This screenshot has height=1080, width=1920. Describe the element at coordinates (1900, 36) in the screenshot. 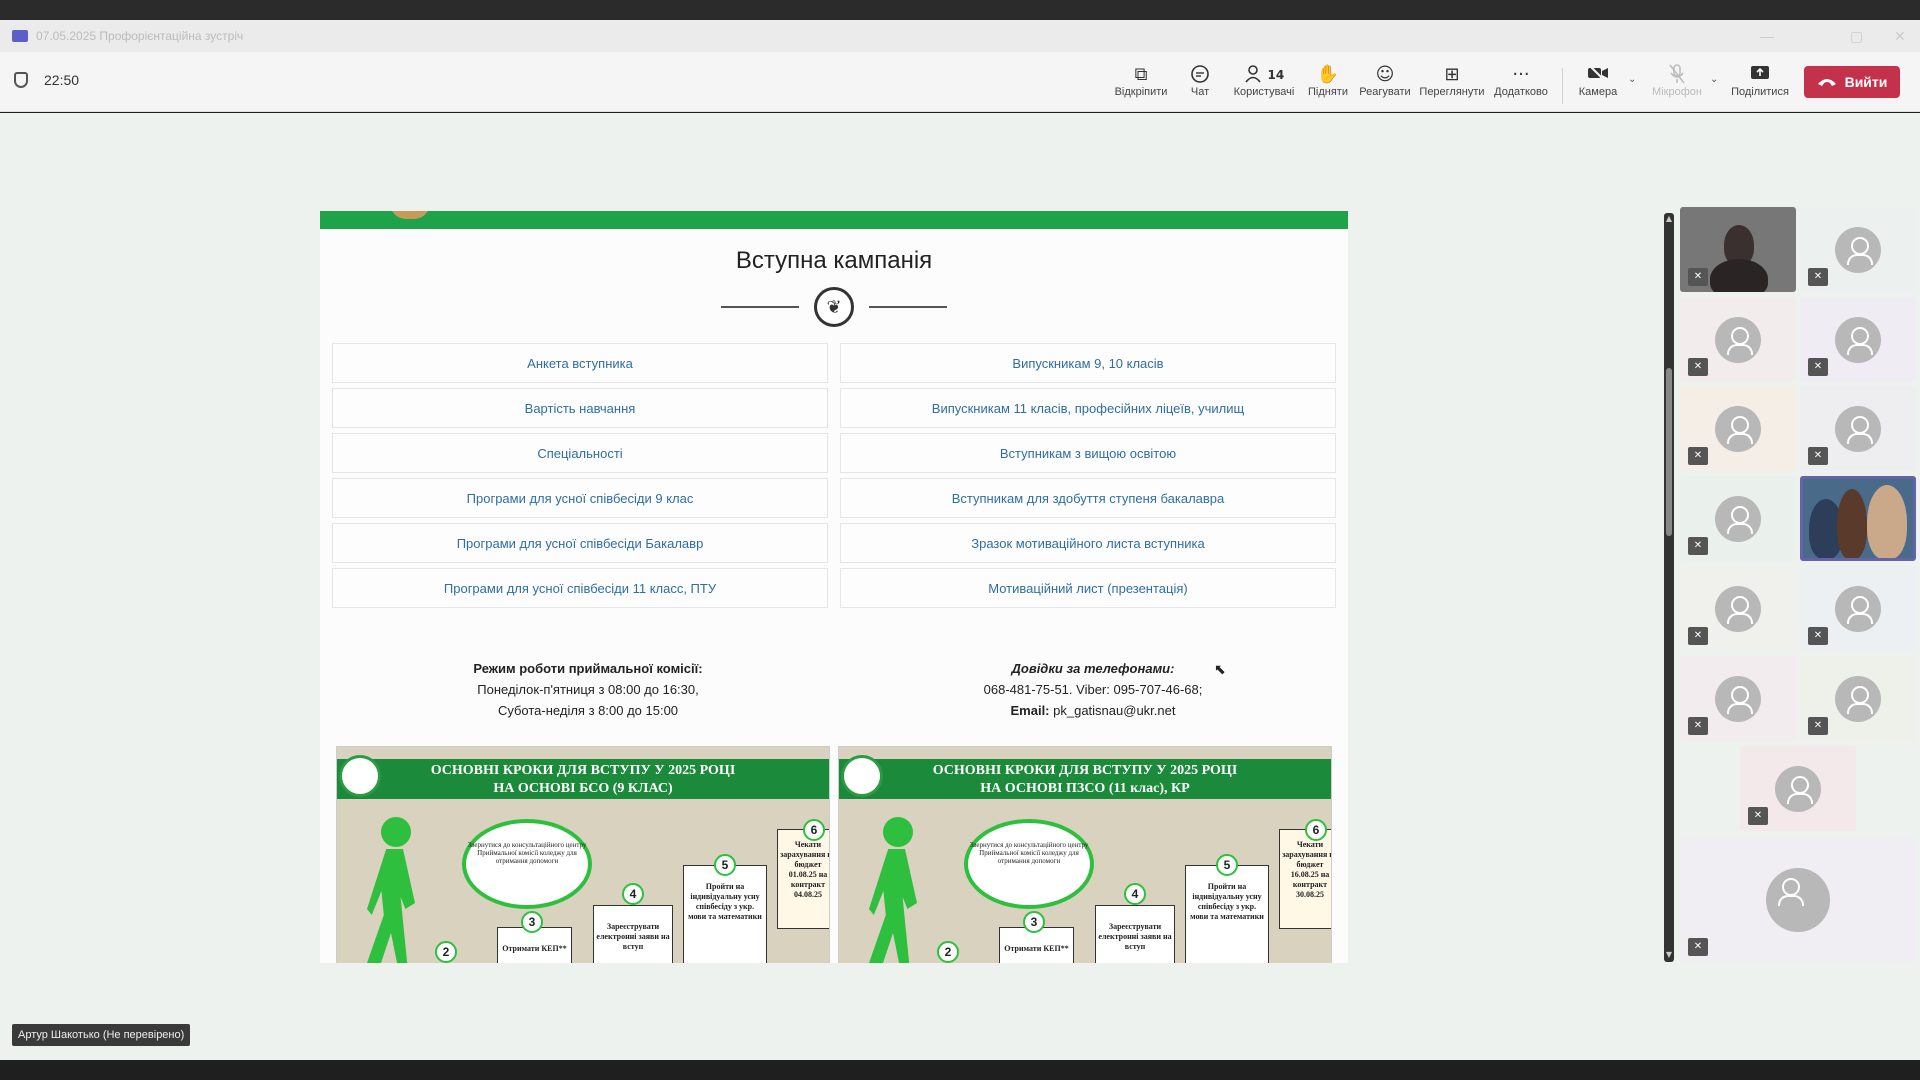

I see `close-icon: ✕` at that location.